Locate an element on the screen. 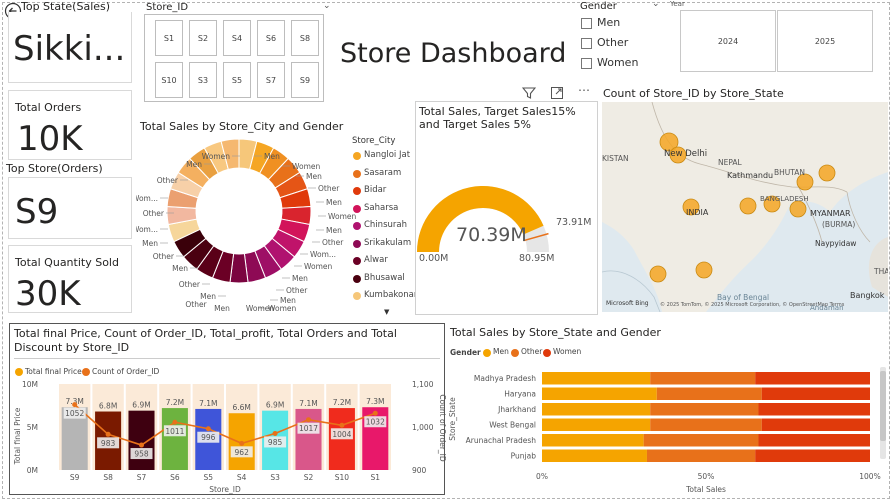 Image resolution: width=892 pixels, height=501 pixels. donut-legend-label: Kumbakonam is located at coordinates (393, 295).